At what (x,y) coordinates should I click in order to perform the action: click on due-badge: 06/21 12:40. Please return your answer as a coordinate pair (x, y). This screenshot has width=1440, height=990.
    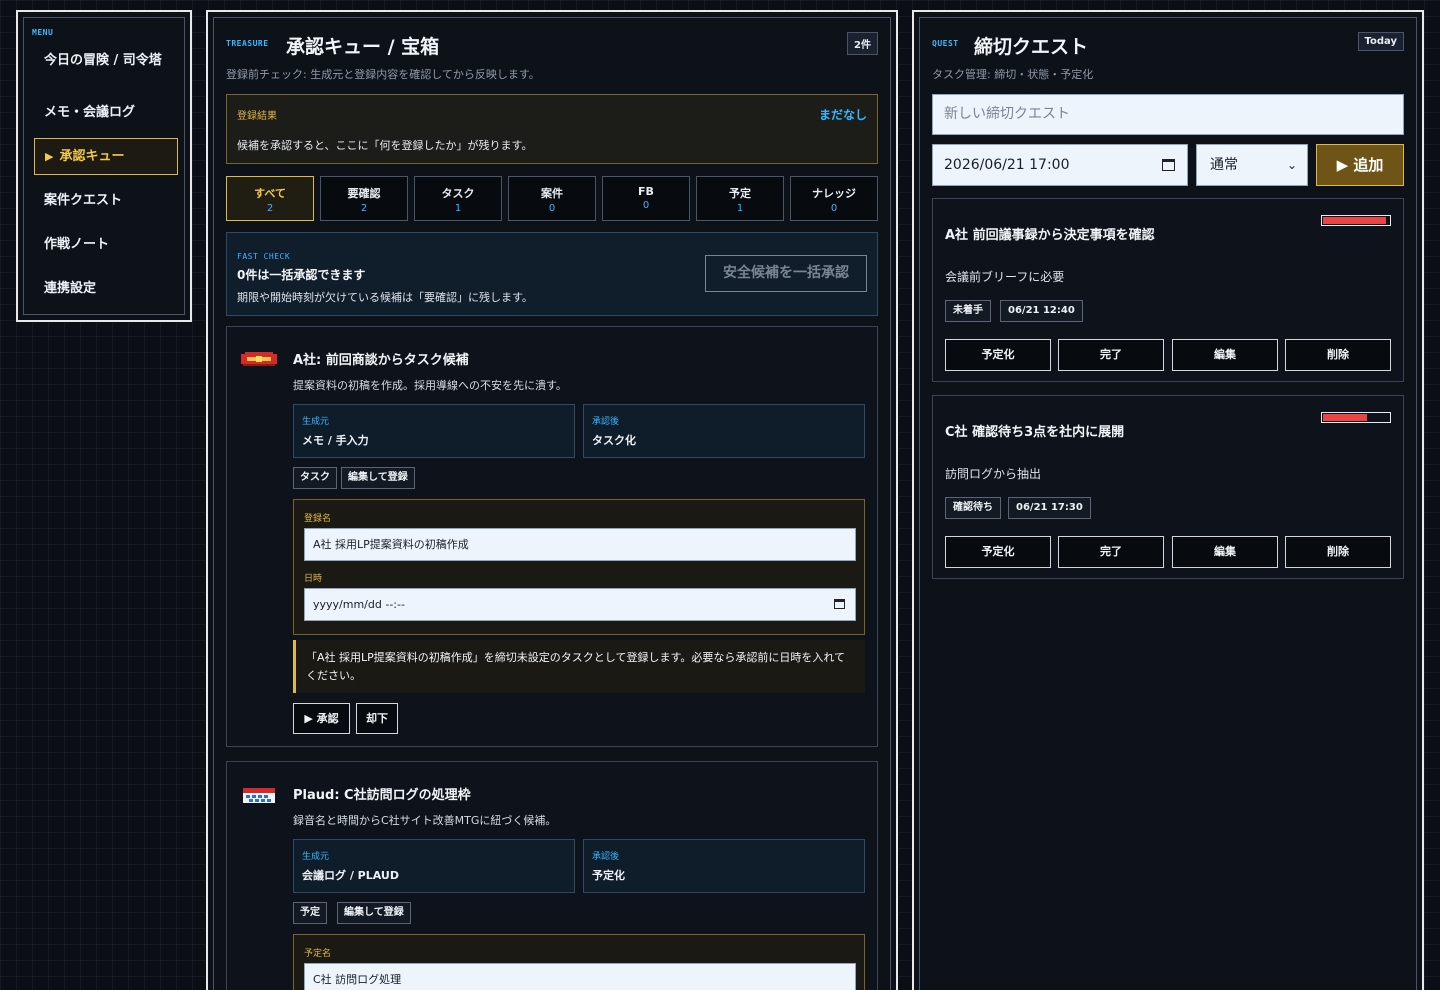
    Looking at the image, I should click on (1041, 311).